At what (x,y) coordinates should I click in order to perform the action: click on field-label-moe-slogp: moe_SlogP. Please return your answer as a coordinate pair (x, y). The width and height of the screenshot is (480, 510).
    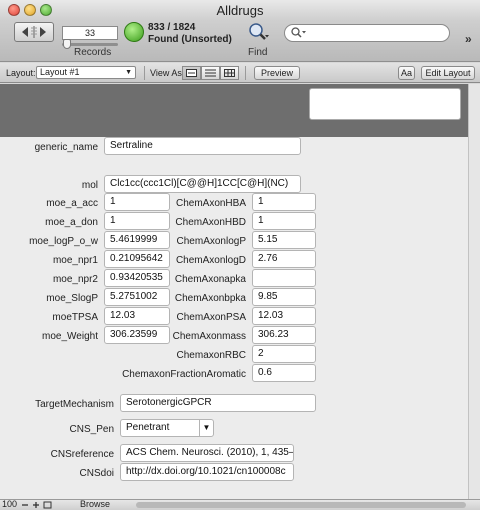
    Looking at the image, I should click on (72, 298).